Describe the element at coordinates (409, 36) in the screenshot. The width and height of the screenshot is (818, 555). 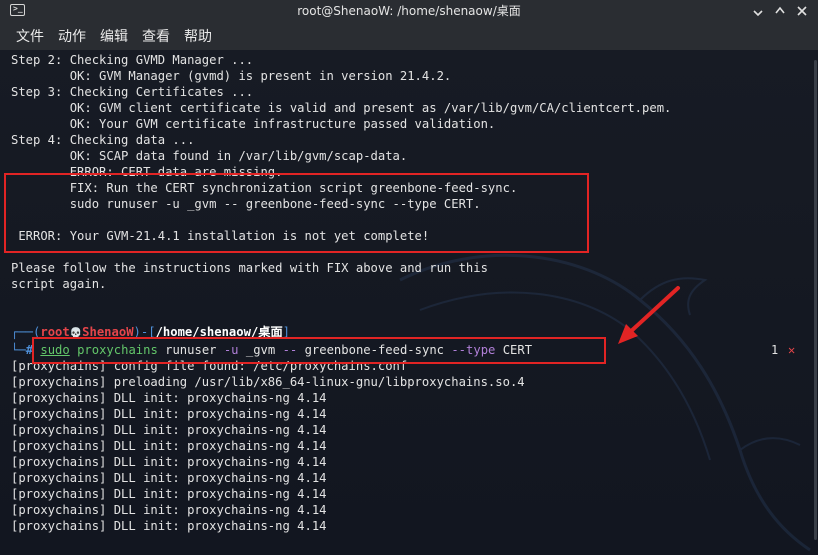
I see `menu-bar: 文件 动作 编辑 查看 帮助` at that location.